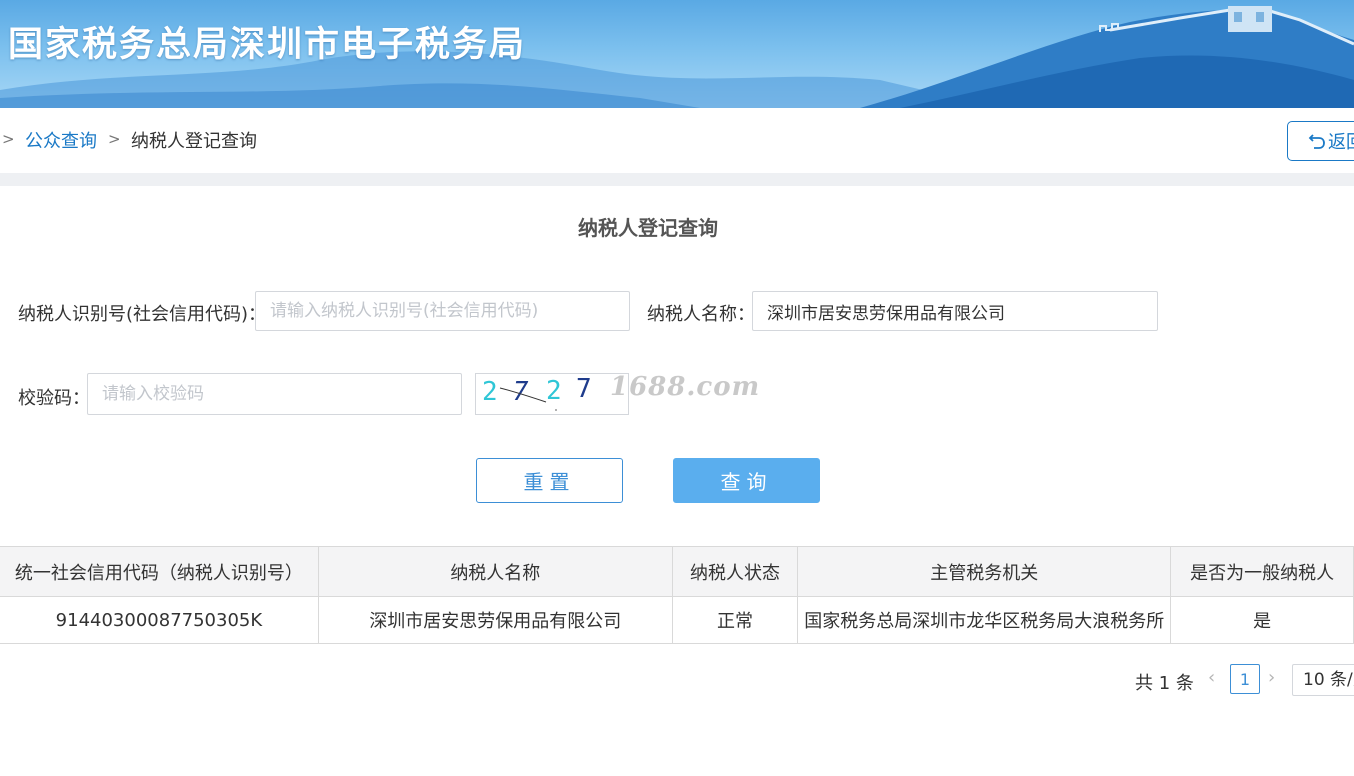 This screenshot has height=776, width=1354. I want to click on page-title: 纳税人登记查询, so click(648, 228).